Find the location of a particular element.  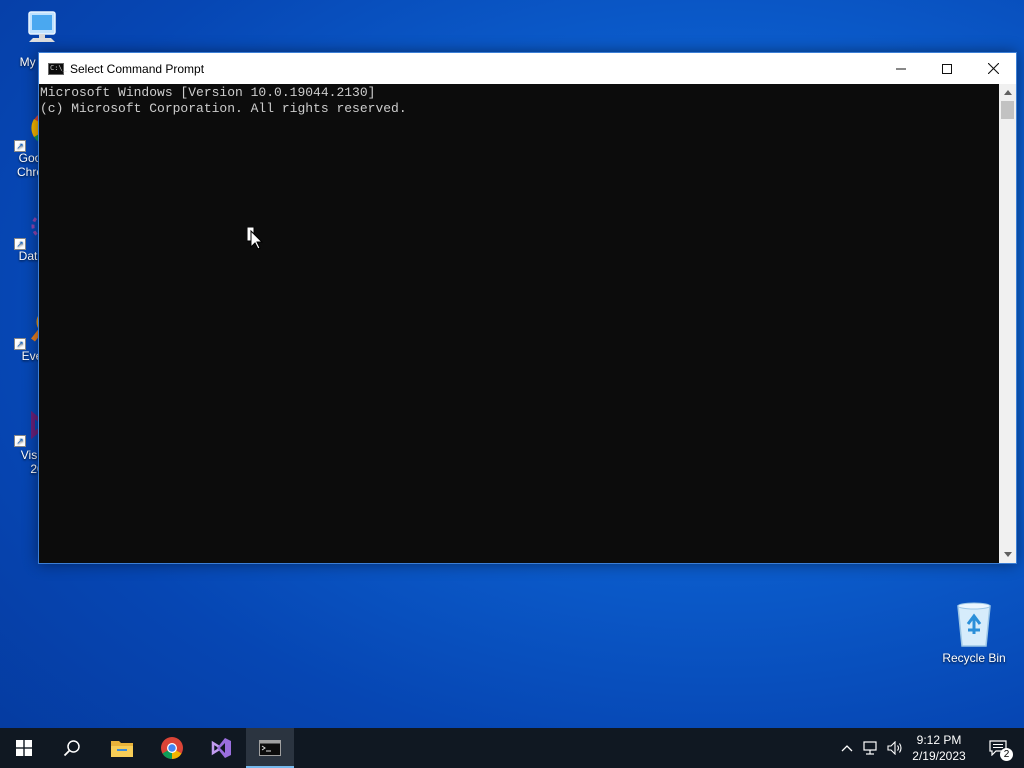

start-button is located at coordinates (24, 748).